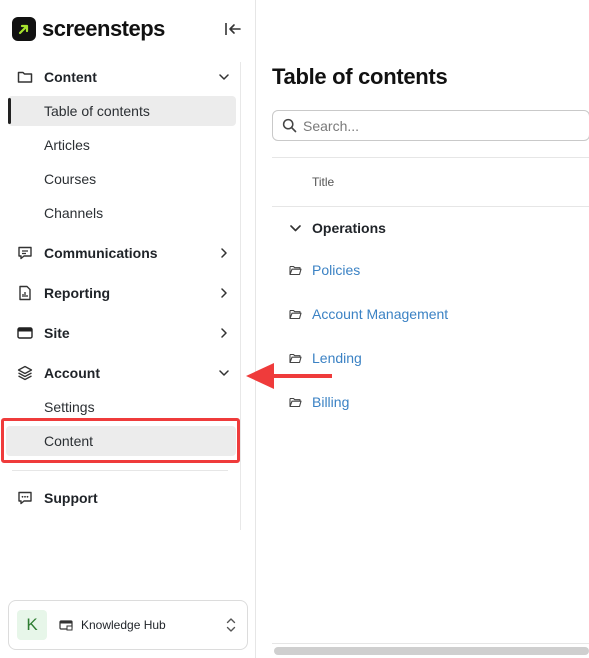 The width and height of the screenshot is (589, 658). I want to click on sidebar-section-label: Support, so click(71, 498).